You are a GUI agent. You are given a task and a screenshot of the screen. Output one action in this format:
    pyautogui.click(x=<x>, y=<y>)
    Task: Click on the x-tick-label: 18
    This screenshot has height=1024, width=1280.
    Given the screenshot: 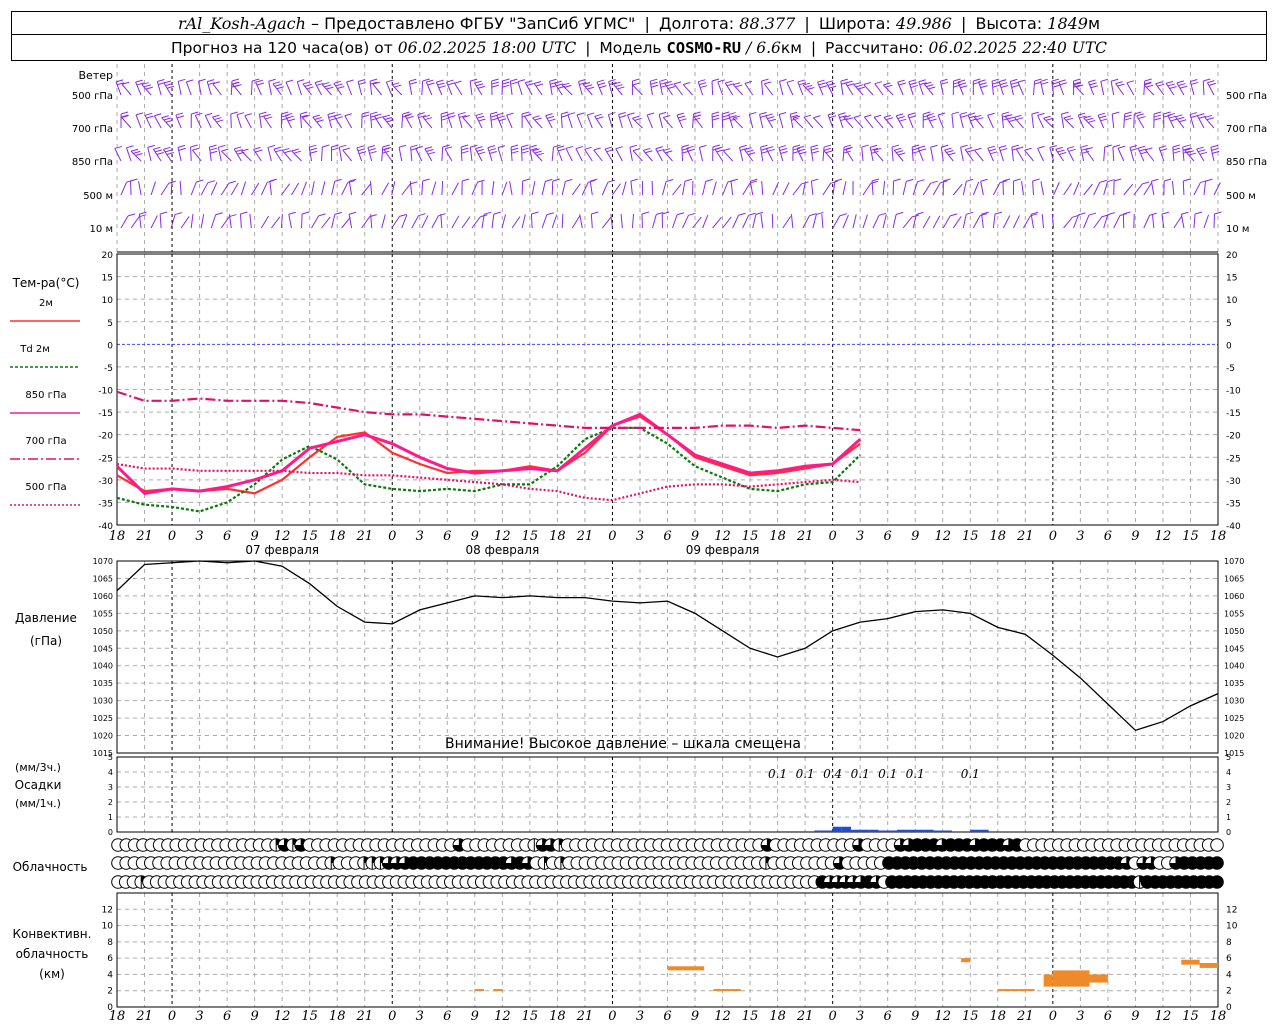 What is the action you would take?
    pyautogui.click(x=557, y=1016)
    